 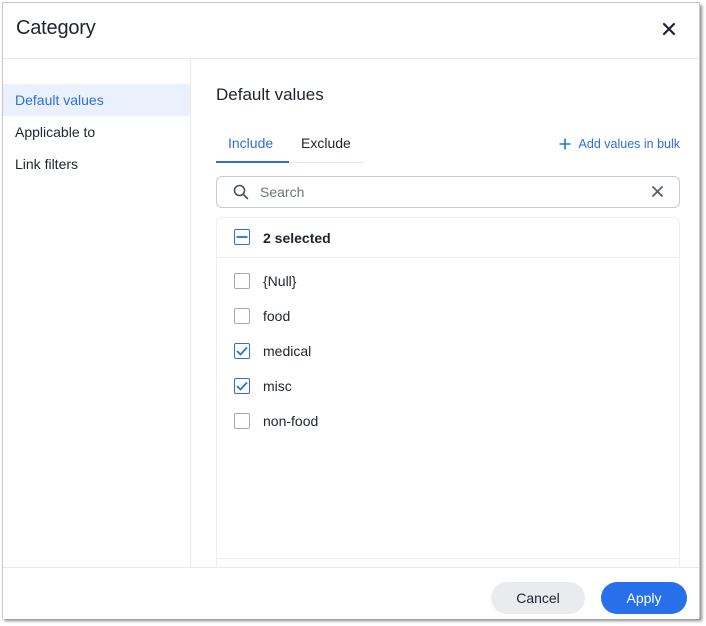 I want to click on dialog-footer: Cancel Apply, so click(x=351, y=593).